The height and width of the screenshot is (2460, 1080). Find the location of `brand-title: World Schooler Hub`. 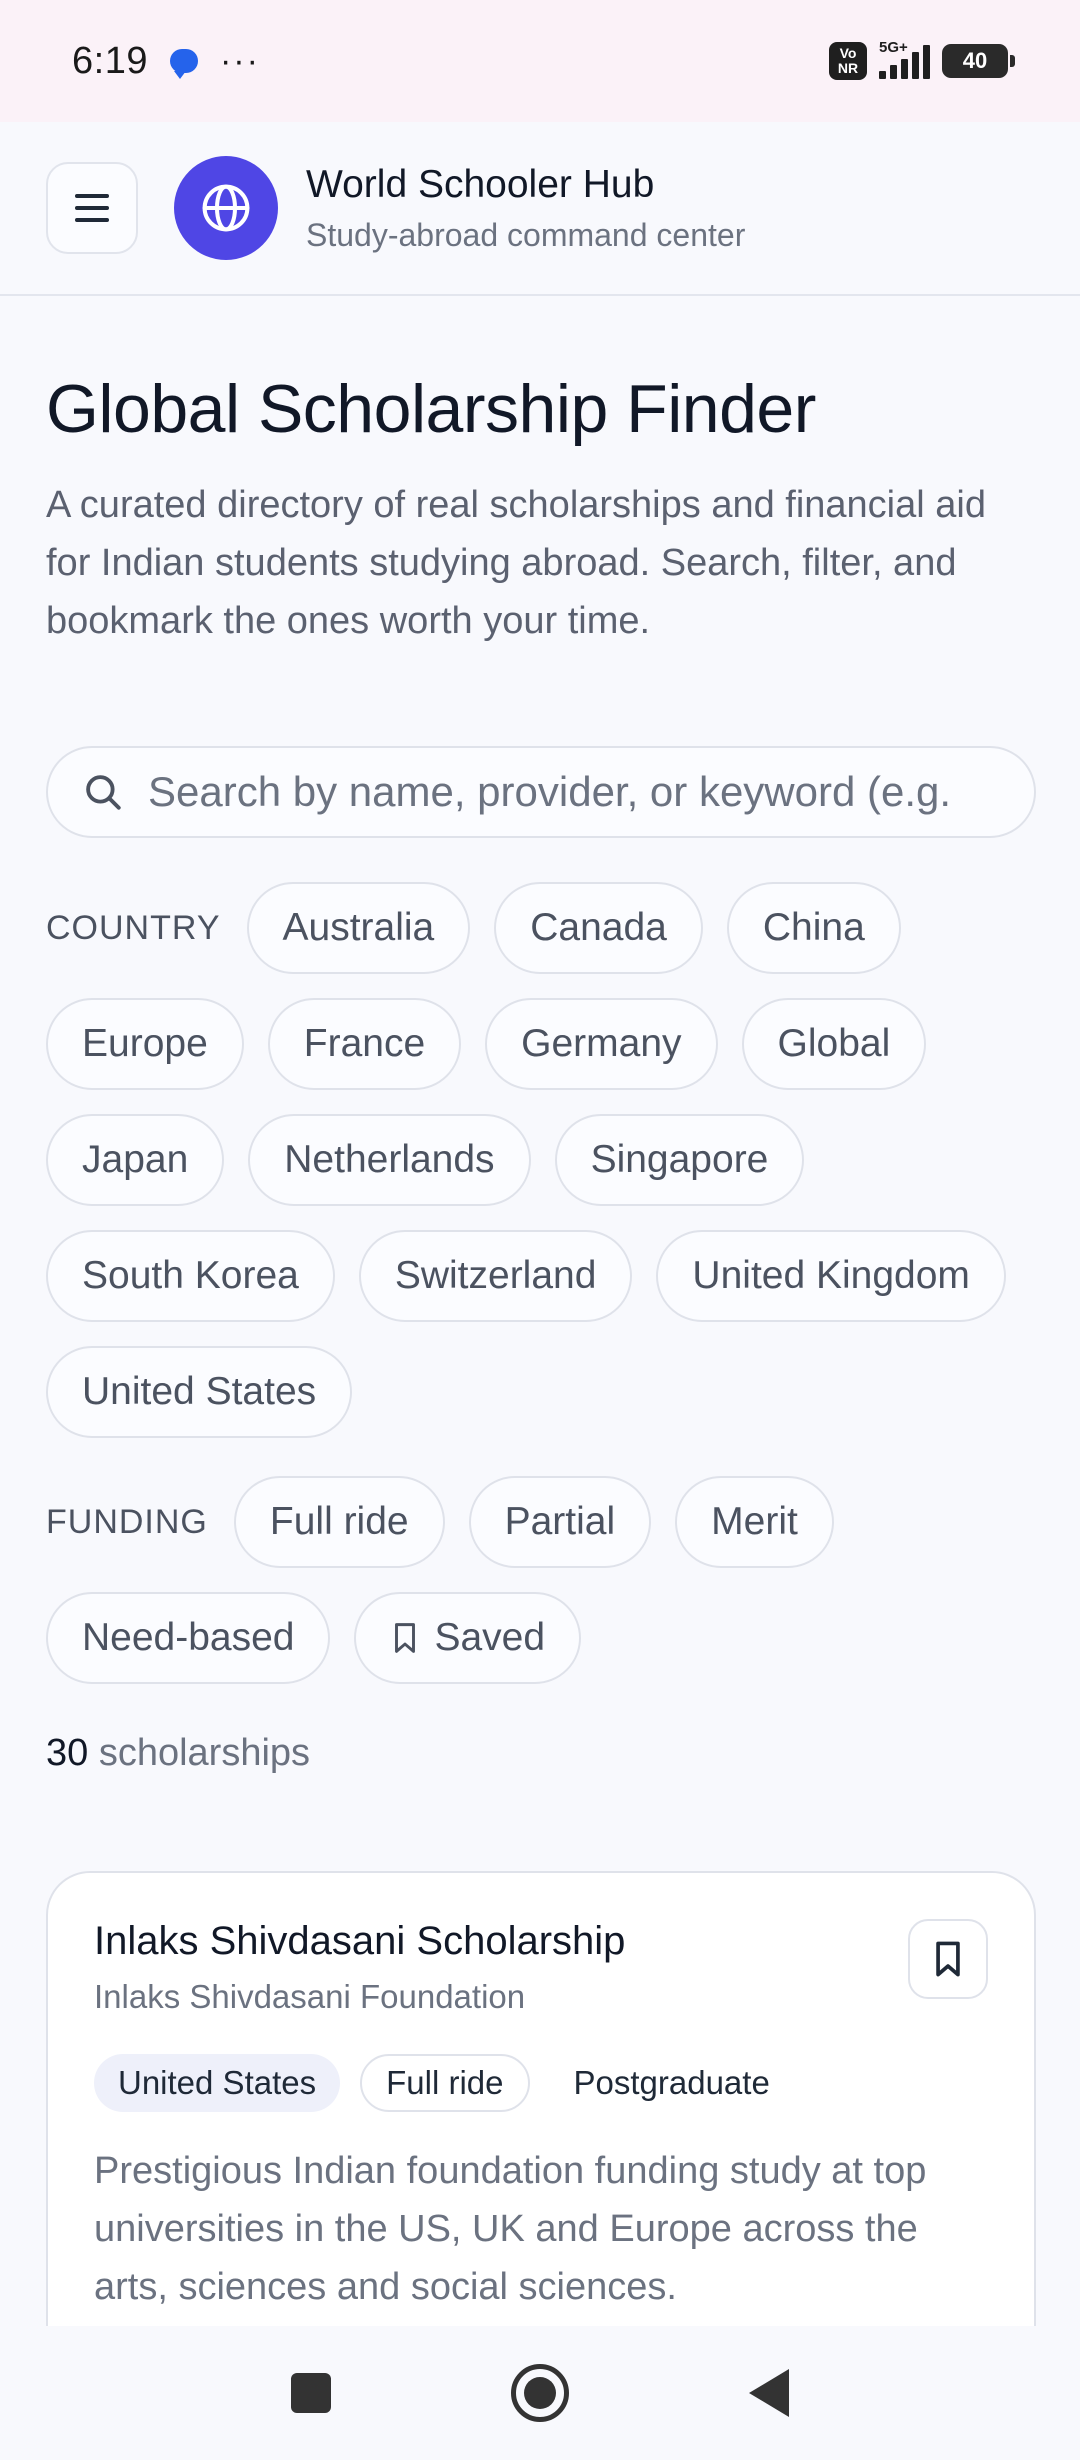

brand-title: World Schooler Hub is located at coordinates (480, 184).